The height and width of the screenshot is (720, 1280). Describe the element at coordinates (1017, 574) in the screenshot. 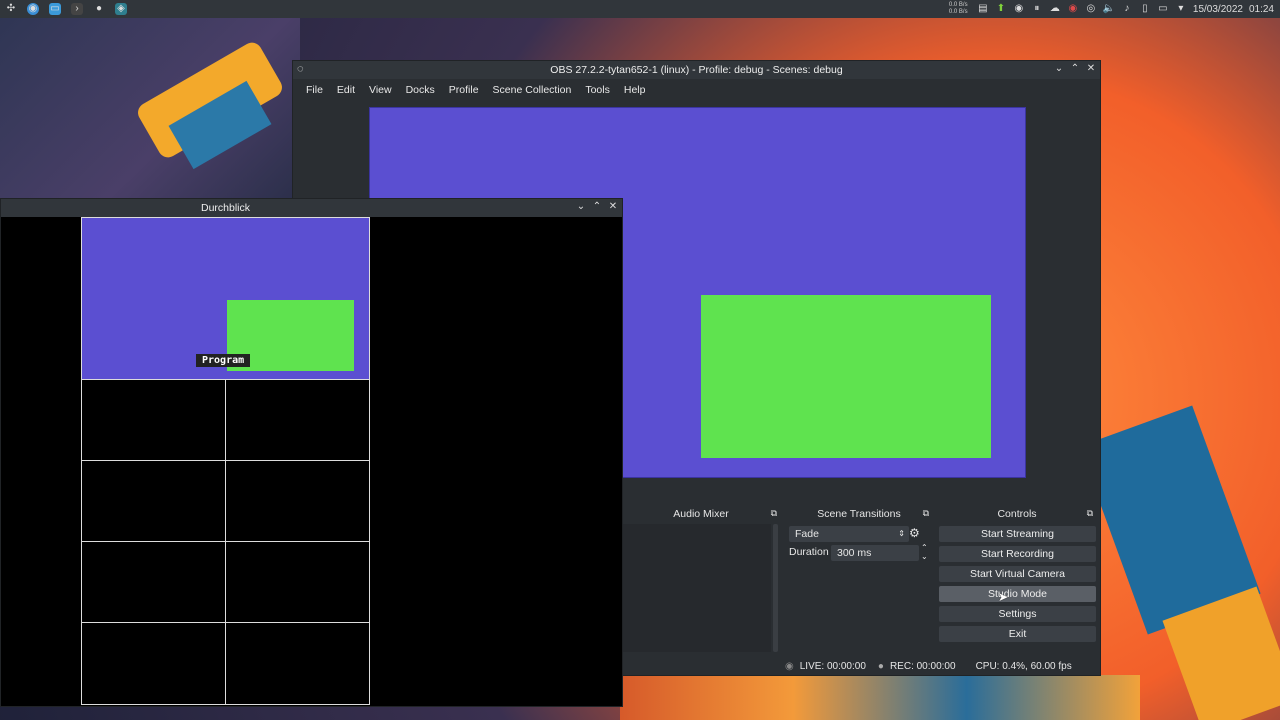

I see `start-virtual-camera-button: Start Virtual Camera` at that location.